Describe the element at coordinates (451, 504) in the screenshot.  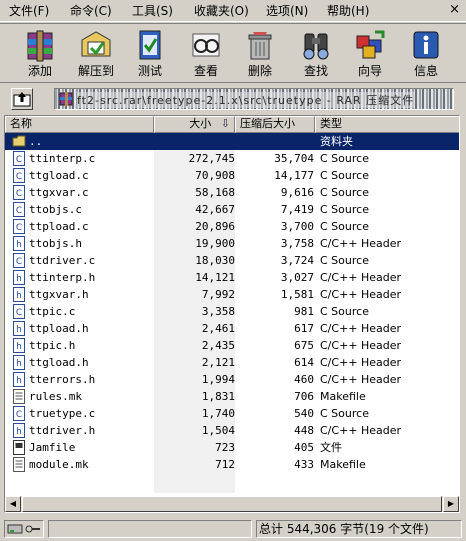
I see `scroll-right-icon: ▶` at that location.